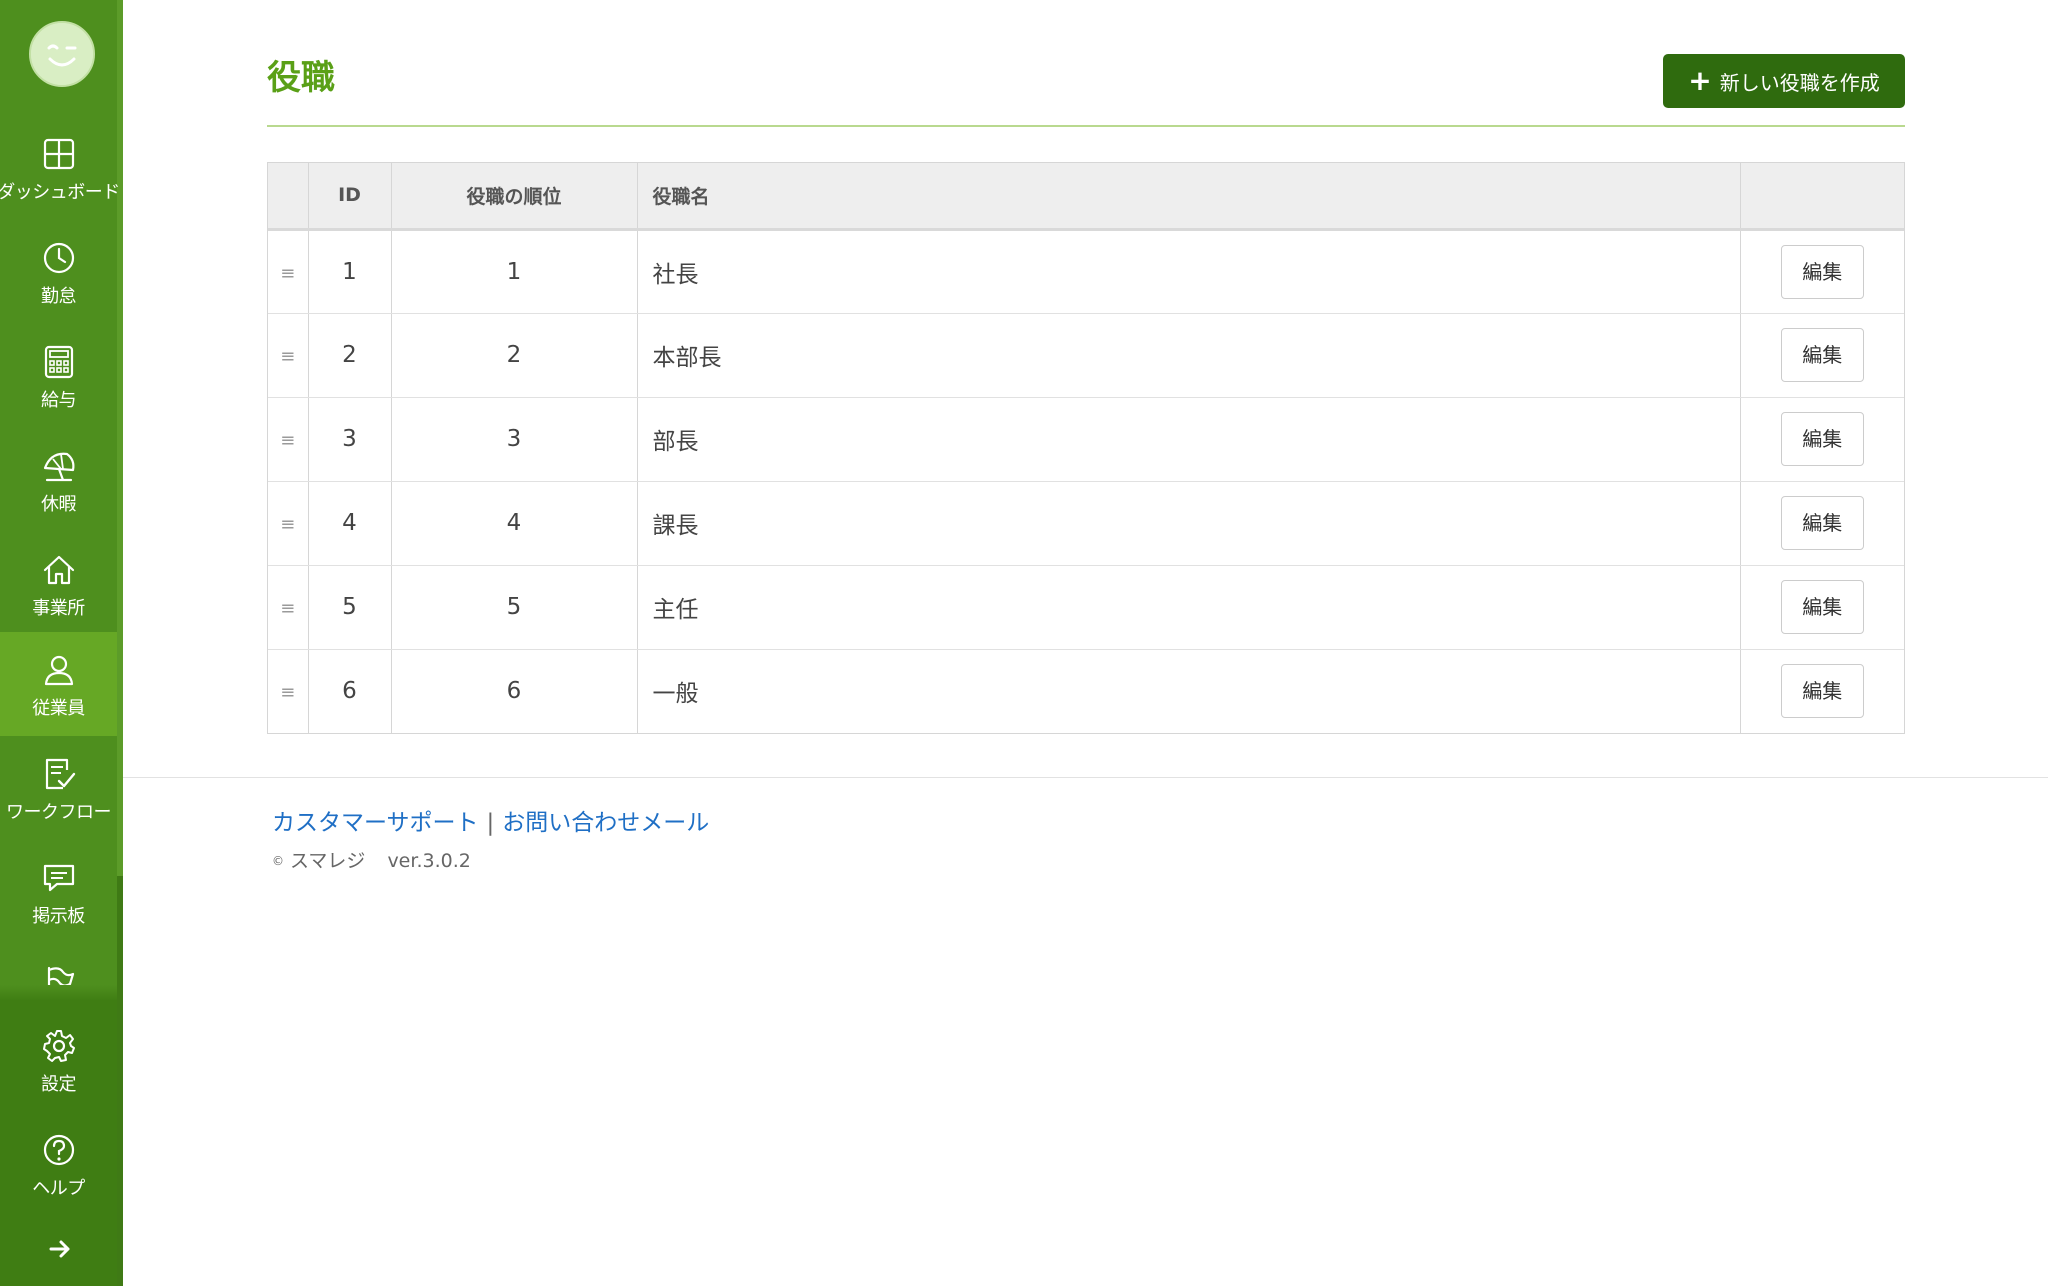 Image resolution: width=2048 pixels, height=1286 pixels. I want to click on clock-icon, so click(58, 258).